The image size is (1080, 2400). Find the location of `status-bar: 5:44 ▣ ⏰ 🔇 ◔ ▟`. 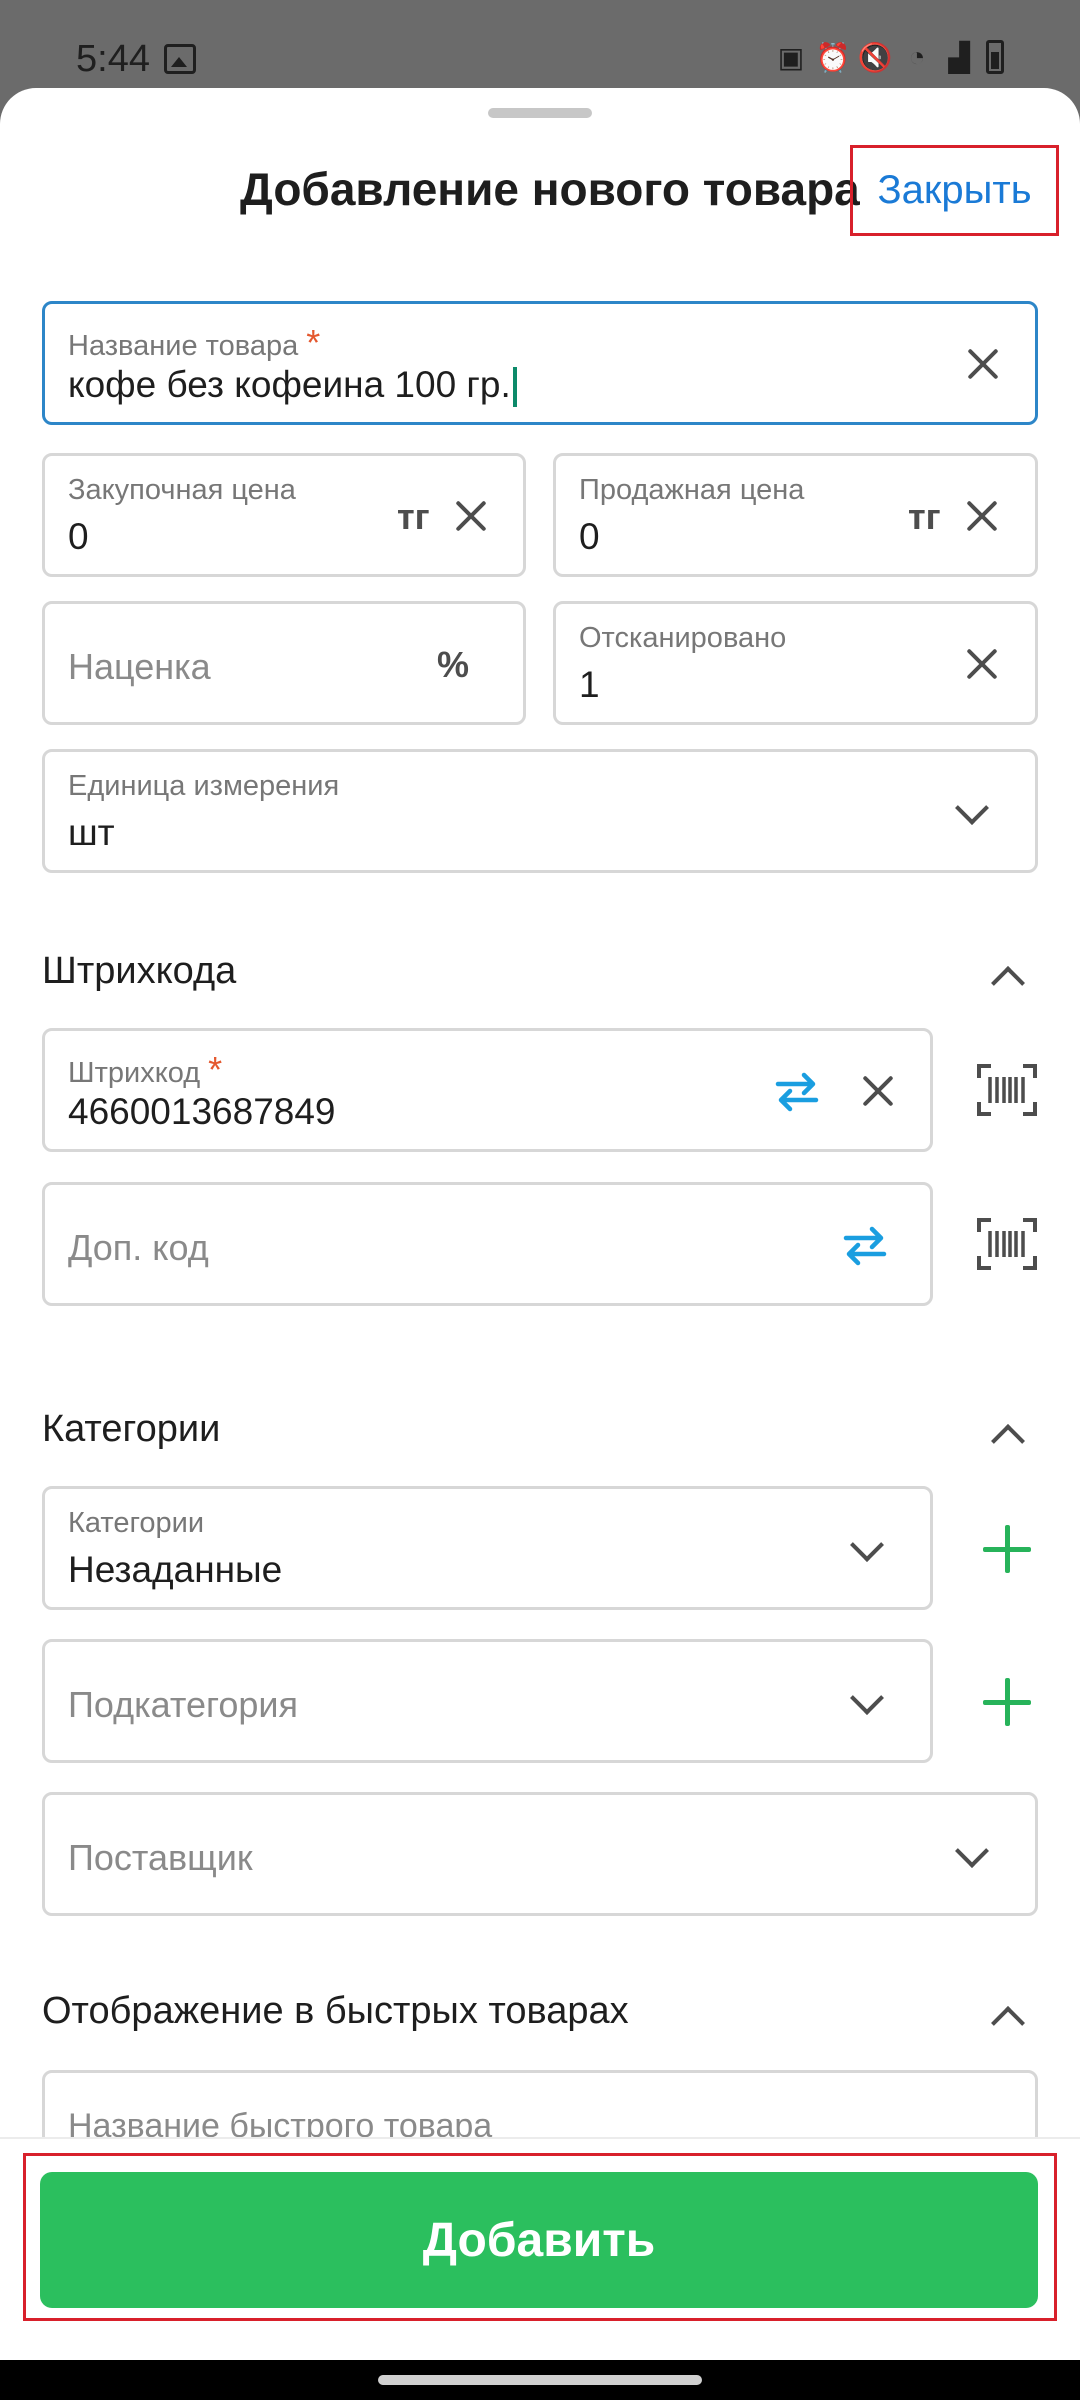

status-bar: 5:44 ▣ ⏰ 🔇 ◔ ▟ is located at coordinates (540, 44).